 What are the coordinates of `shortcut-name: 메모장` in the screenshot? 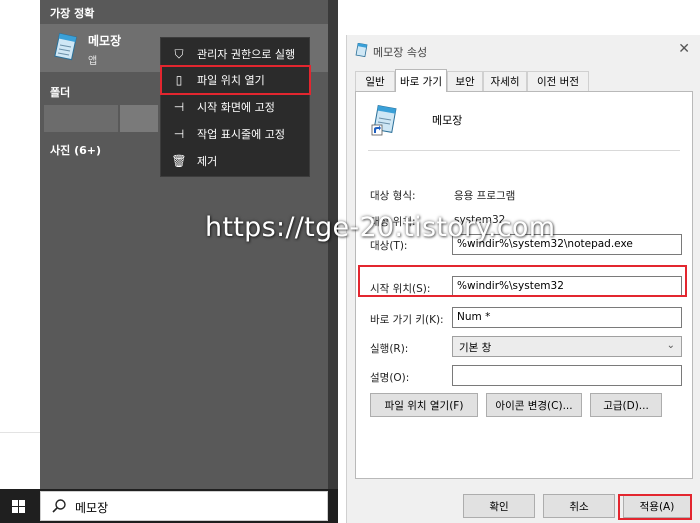 It's located at (447, 120).